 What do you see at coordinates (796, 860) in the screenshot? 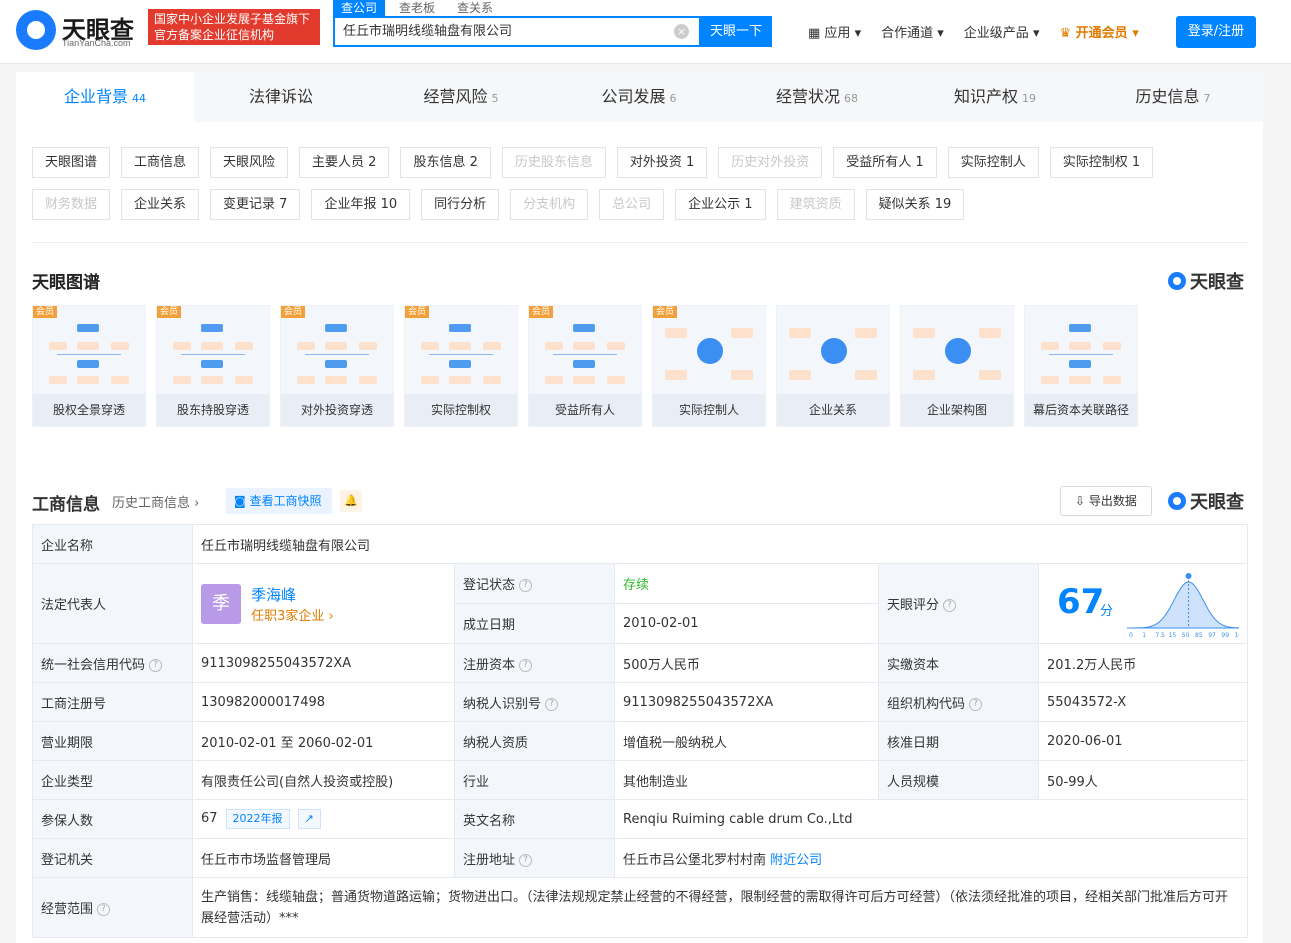
I see `nearby-companies-link: 附近公司` at bounding box center [796, 860].